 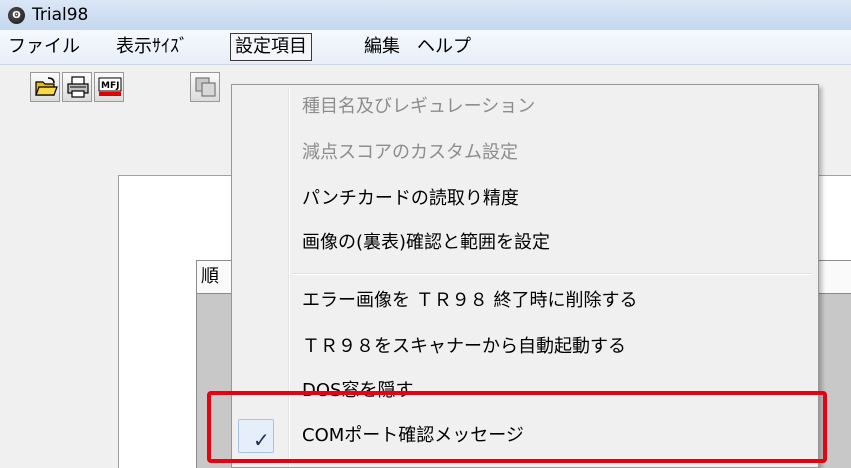 I want to click on copy-button, so click(x=205, y=87).